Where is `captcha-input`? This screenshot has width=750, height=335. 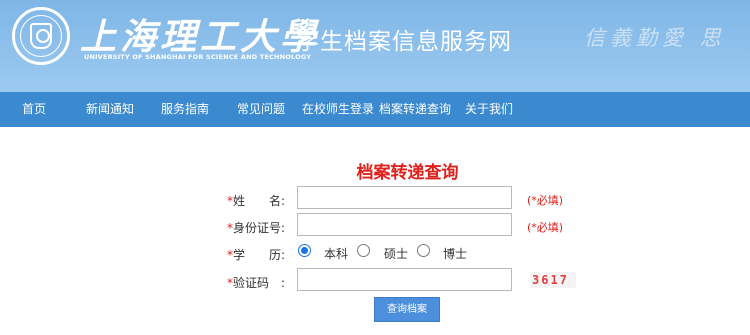 captcha-input is located at coordinates (404, 279).